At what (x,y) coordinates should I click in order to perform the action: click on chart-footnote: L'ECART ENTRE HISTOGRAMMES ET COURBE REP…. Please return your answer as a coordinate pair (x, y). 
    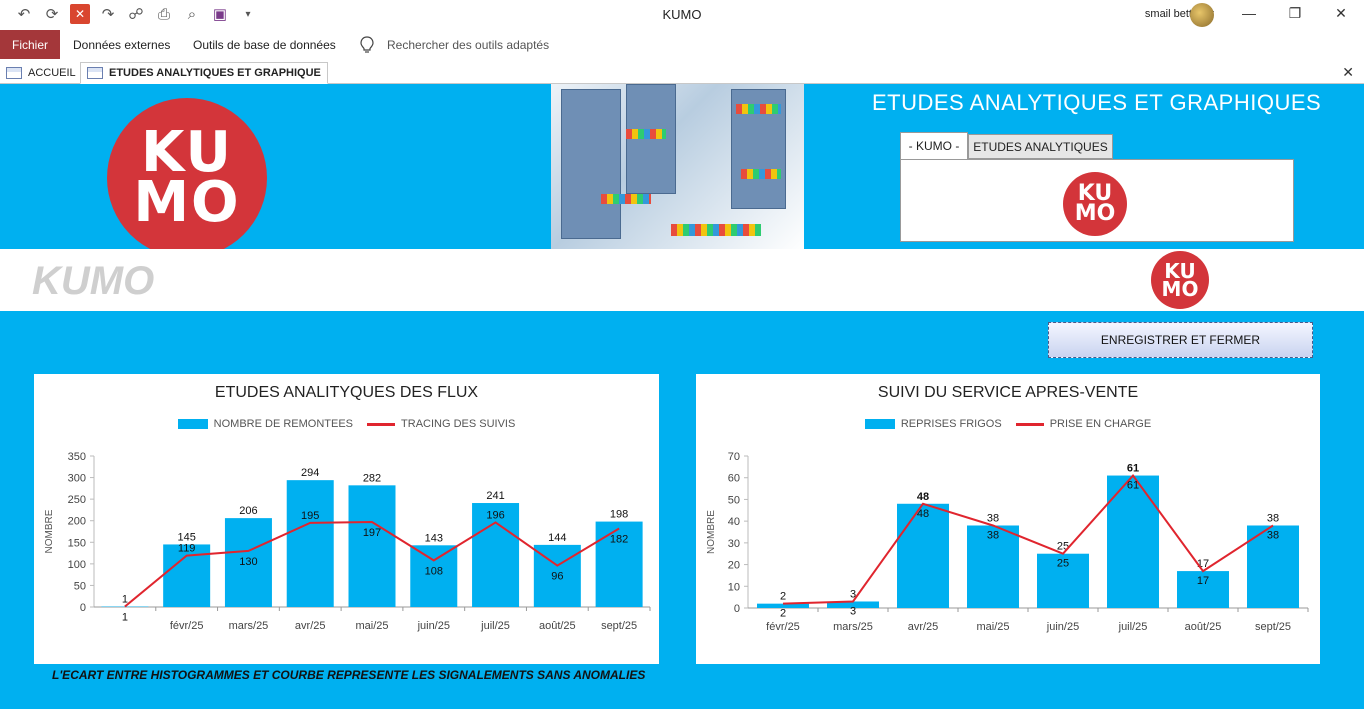
    Looking at the image, I should click on (349, 675).